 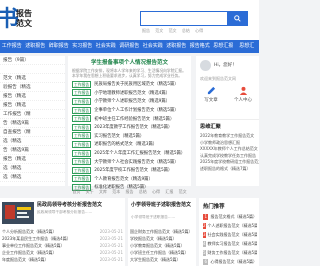 I want to click on strip-link: 关于, so click(x=90, y=191).